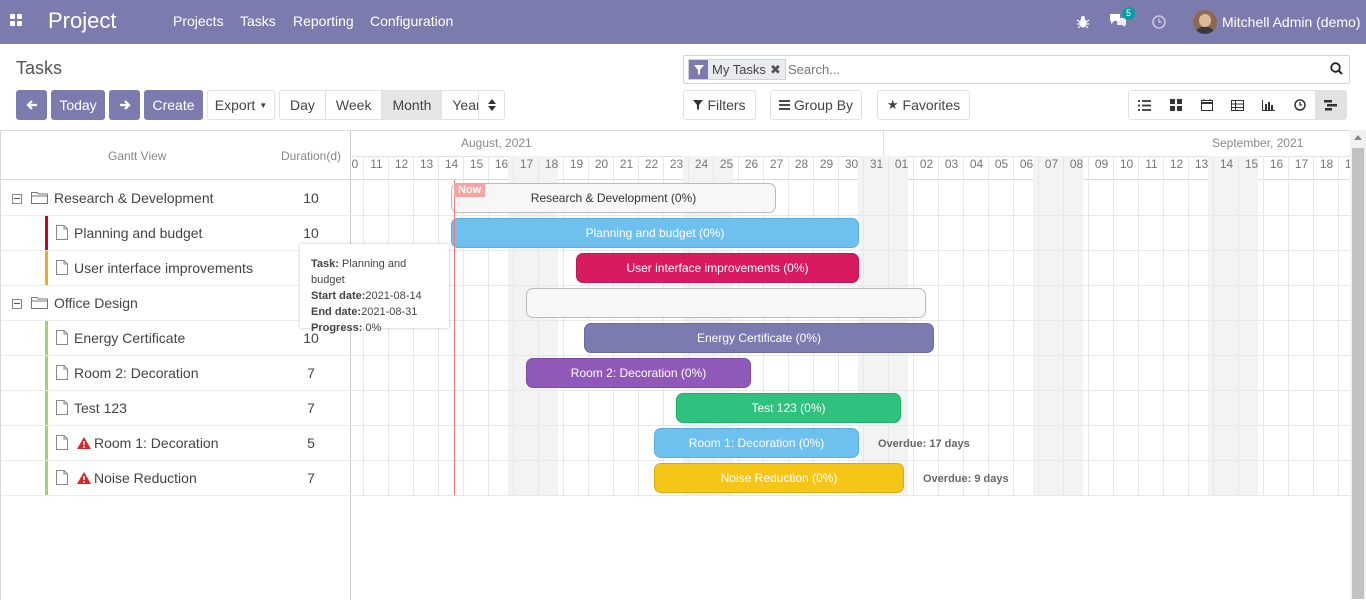 This screenshot has height=600, width=1366. What do you see at coordinates (1205, 22) in the screenshot?
I see `avatar` at bounding box center [1205, 22].